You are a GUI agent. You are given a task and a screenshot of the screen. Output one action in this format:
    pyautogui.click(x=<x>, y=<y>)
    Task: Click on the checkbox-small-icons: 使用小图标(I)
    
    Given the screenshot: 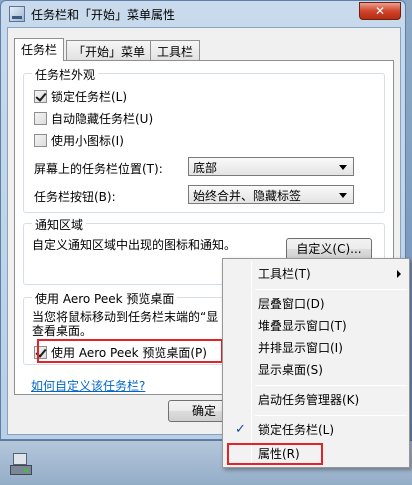 What is the action you would take?
    pyautogui.click(x=79, y=140)
    